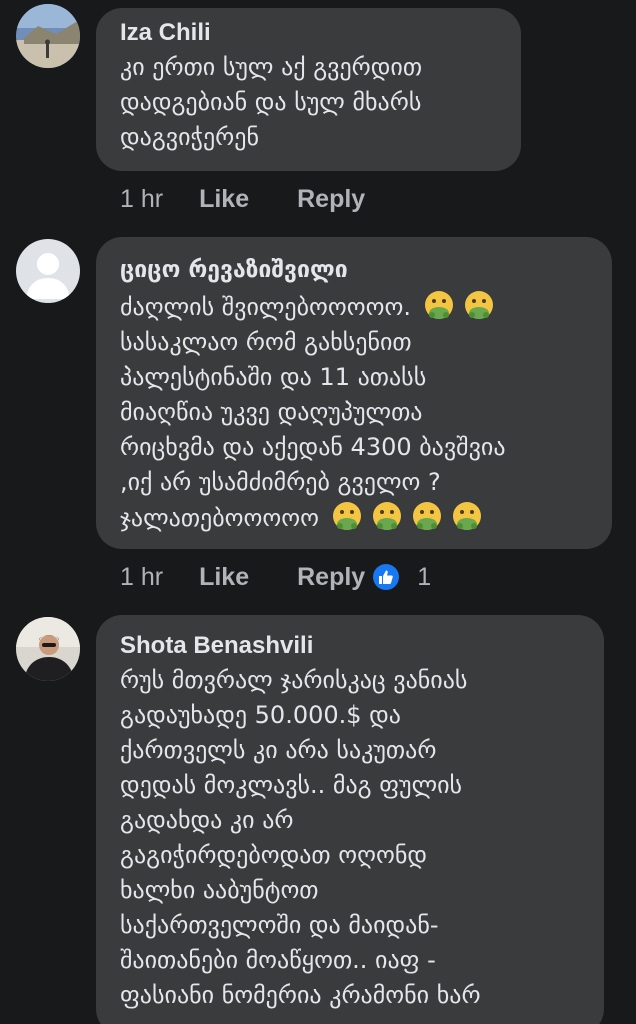 This screenshot has width=636, height=1024. I want to click on comment-author: ციცო რევაზიშვილი, so click(354, 270).